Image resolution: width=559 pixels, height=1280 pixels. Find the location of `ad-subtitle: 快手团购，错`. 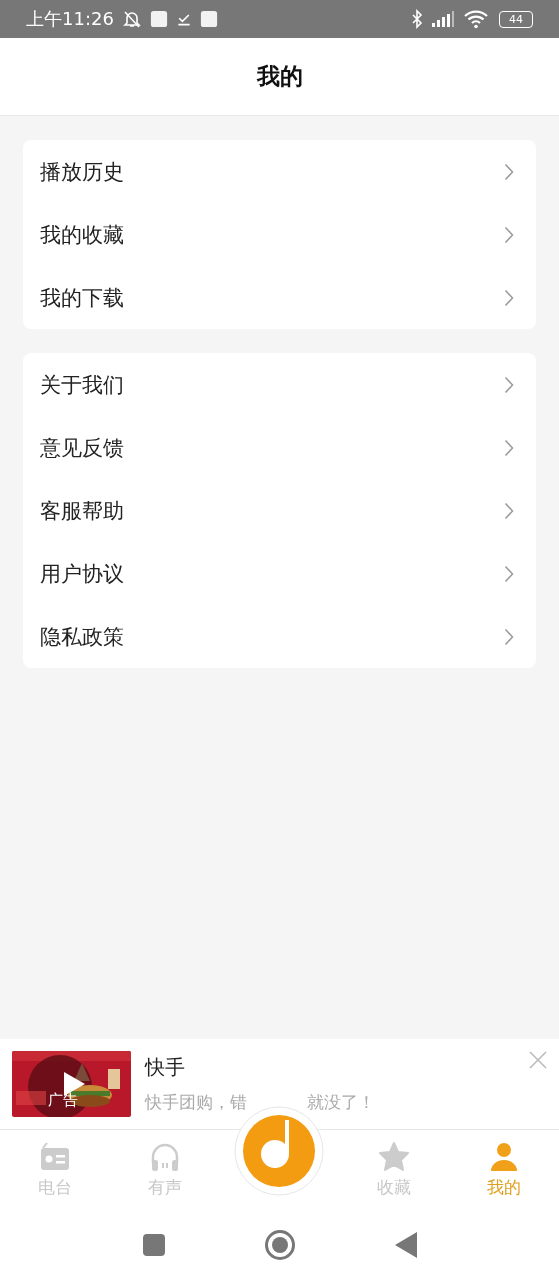

ad-subtitle: 快手团购，错 is located at coordinates (196, 1102).